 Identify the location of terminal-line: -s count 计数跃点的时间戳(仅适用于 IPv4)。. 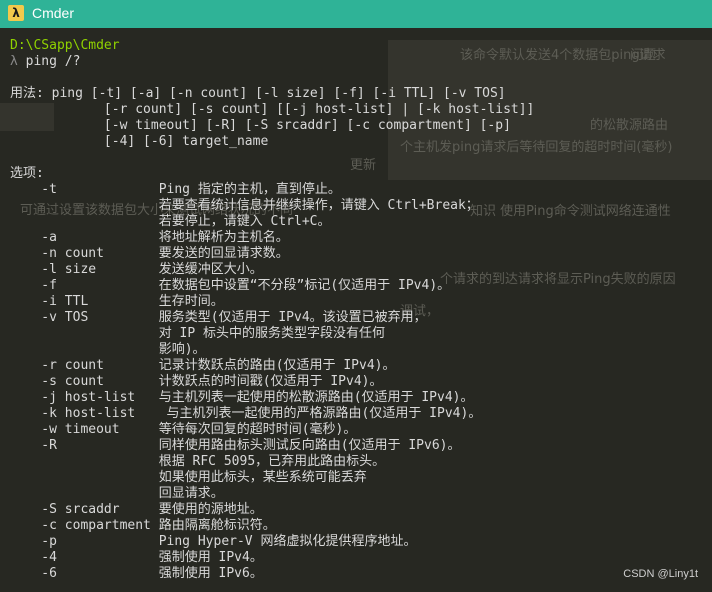
(196, 381).